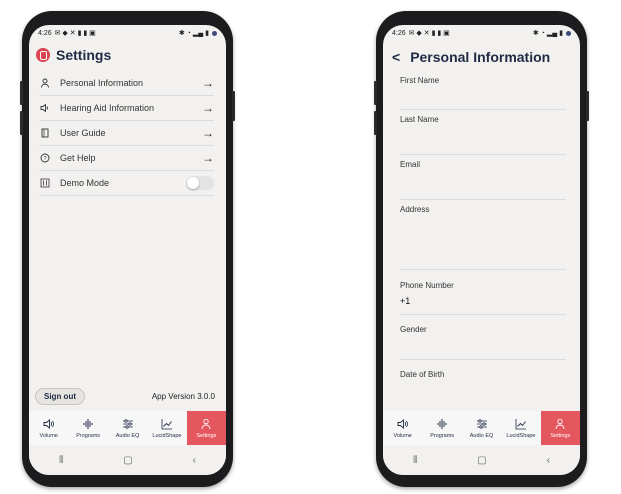 The width and height of the screenshot is (621, 494). I want to click on demo-mode-toggle, so click(200, 183).